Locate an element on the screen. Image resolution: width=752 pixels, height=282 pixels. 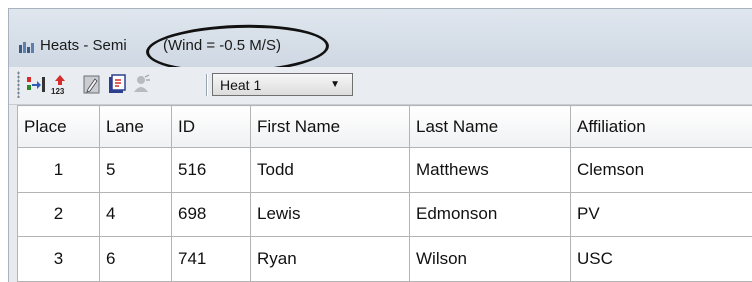
cell-place: 3 is located at coordinates (59, 259).